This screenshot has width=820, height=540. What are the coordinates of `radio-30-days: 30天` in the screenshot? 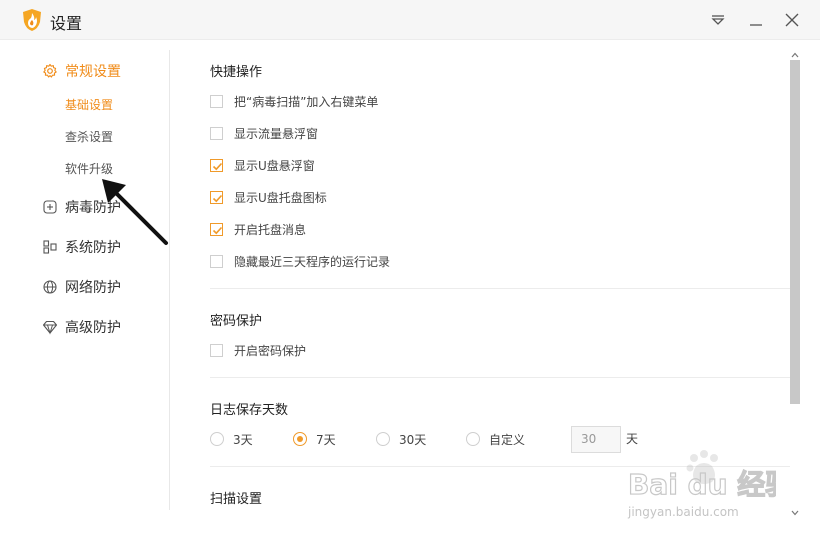 It's located at (401, 439).